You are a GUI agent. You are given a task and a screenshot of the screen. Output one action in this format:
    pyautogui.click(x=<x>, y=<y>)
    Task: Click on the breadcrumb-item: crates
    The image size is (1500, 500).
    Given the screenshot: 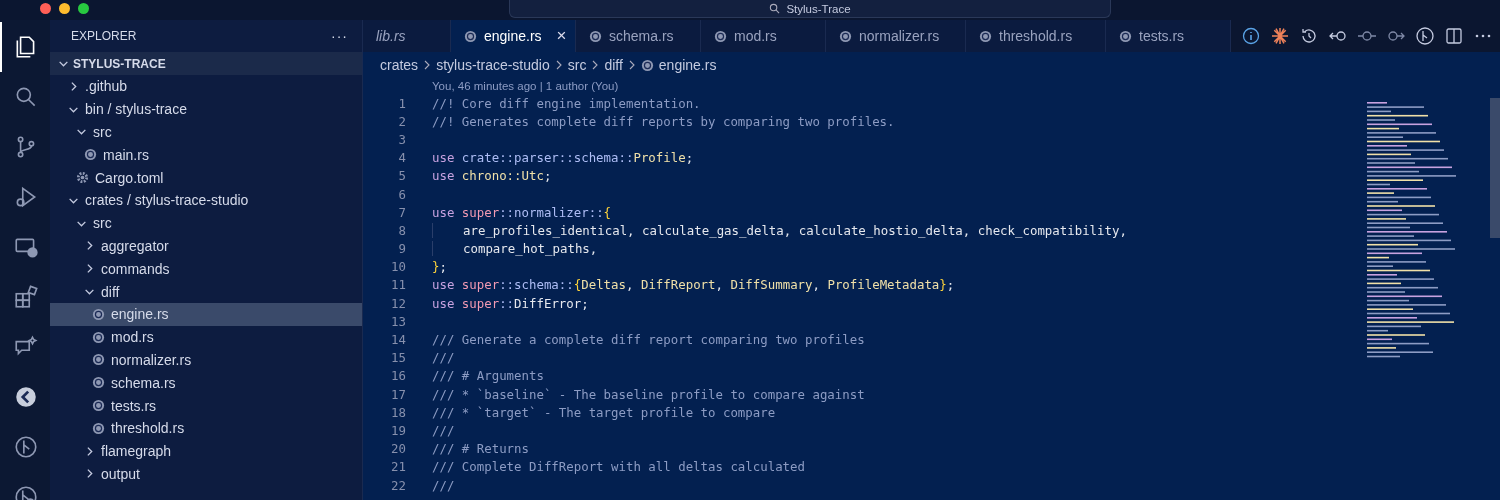 What is the action you would take?
    pyautogui.click(x=399, y=65)
    